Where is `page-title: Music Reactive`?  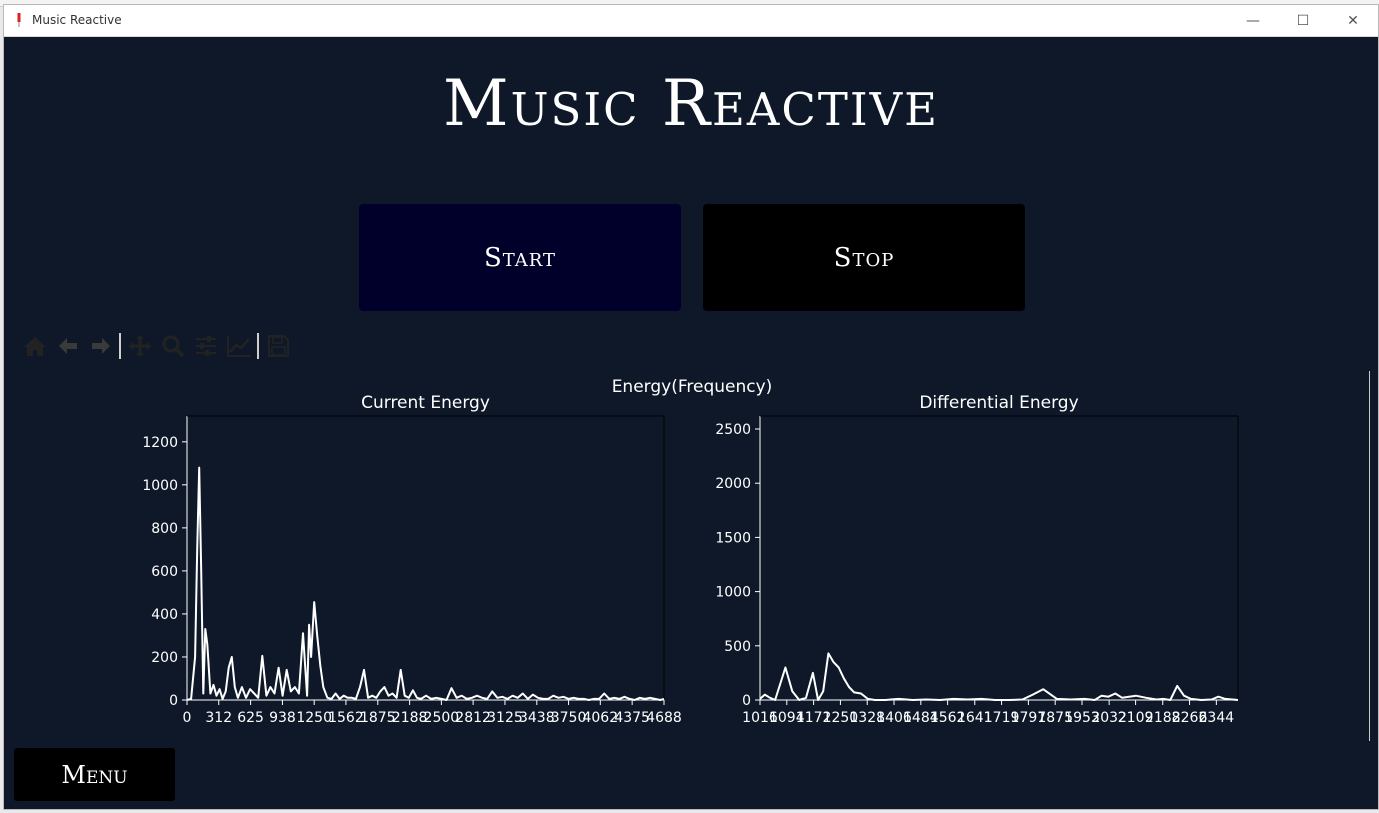 page-title: Music Reactive is located at coordinates (691, 104).